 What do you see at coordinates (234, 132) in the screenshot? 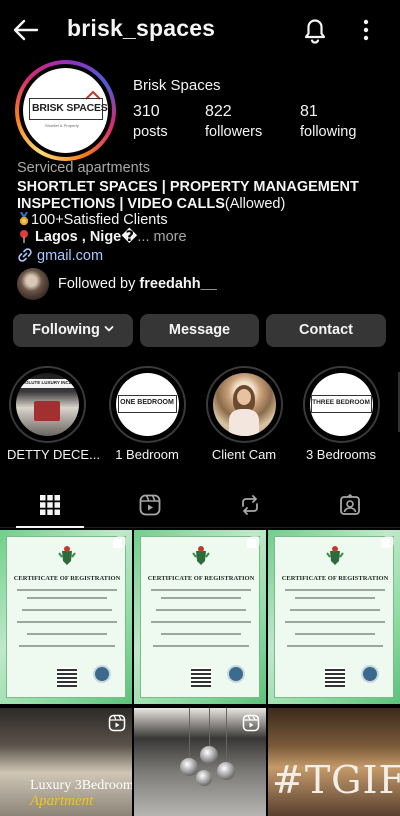
I see `followers-label: followers` at bounding box center [234, 132].